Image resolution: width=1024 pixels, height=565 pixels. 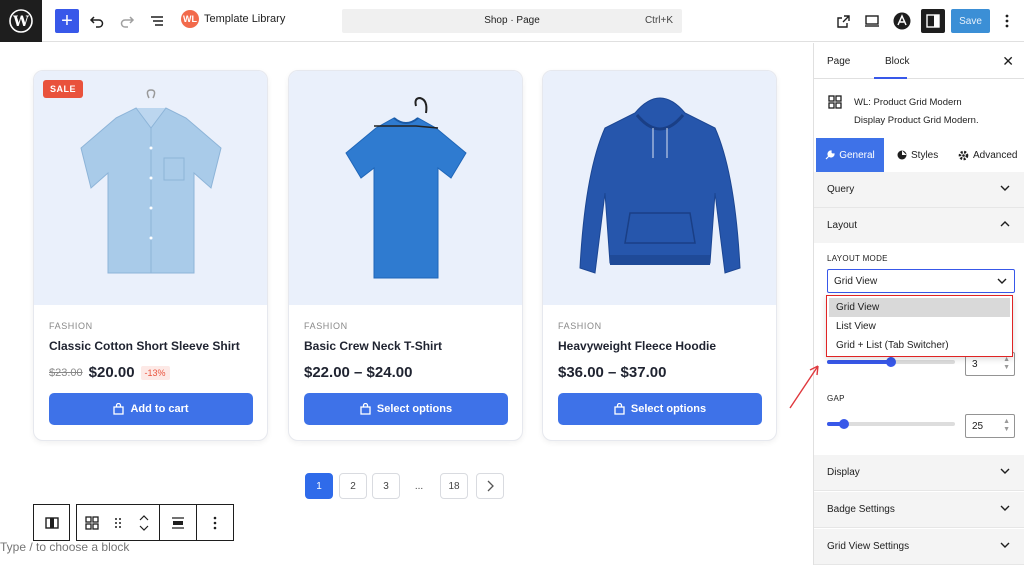 I want to click on product-price: $23.00 $20.00 -13%, so click(x=109, y=372).